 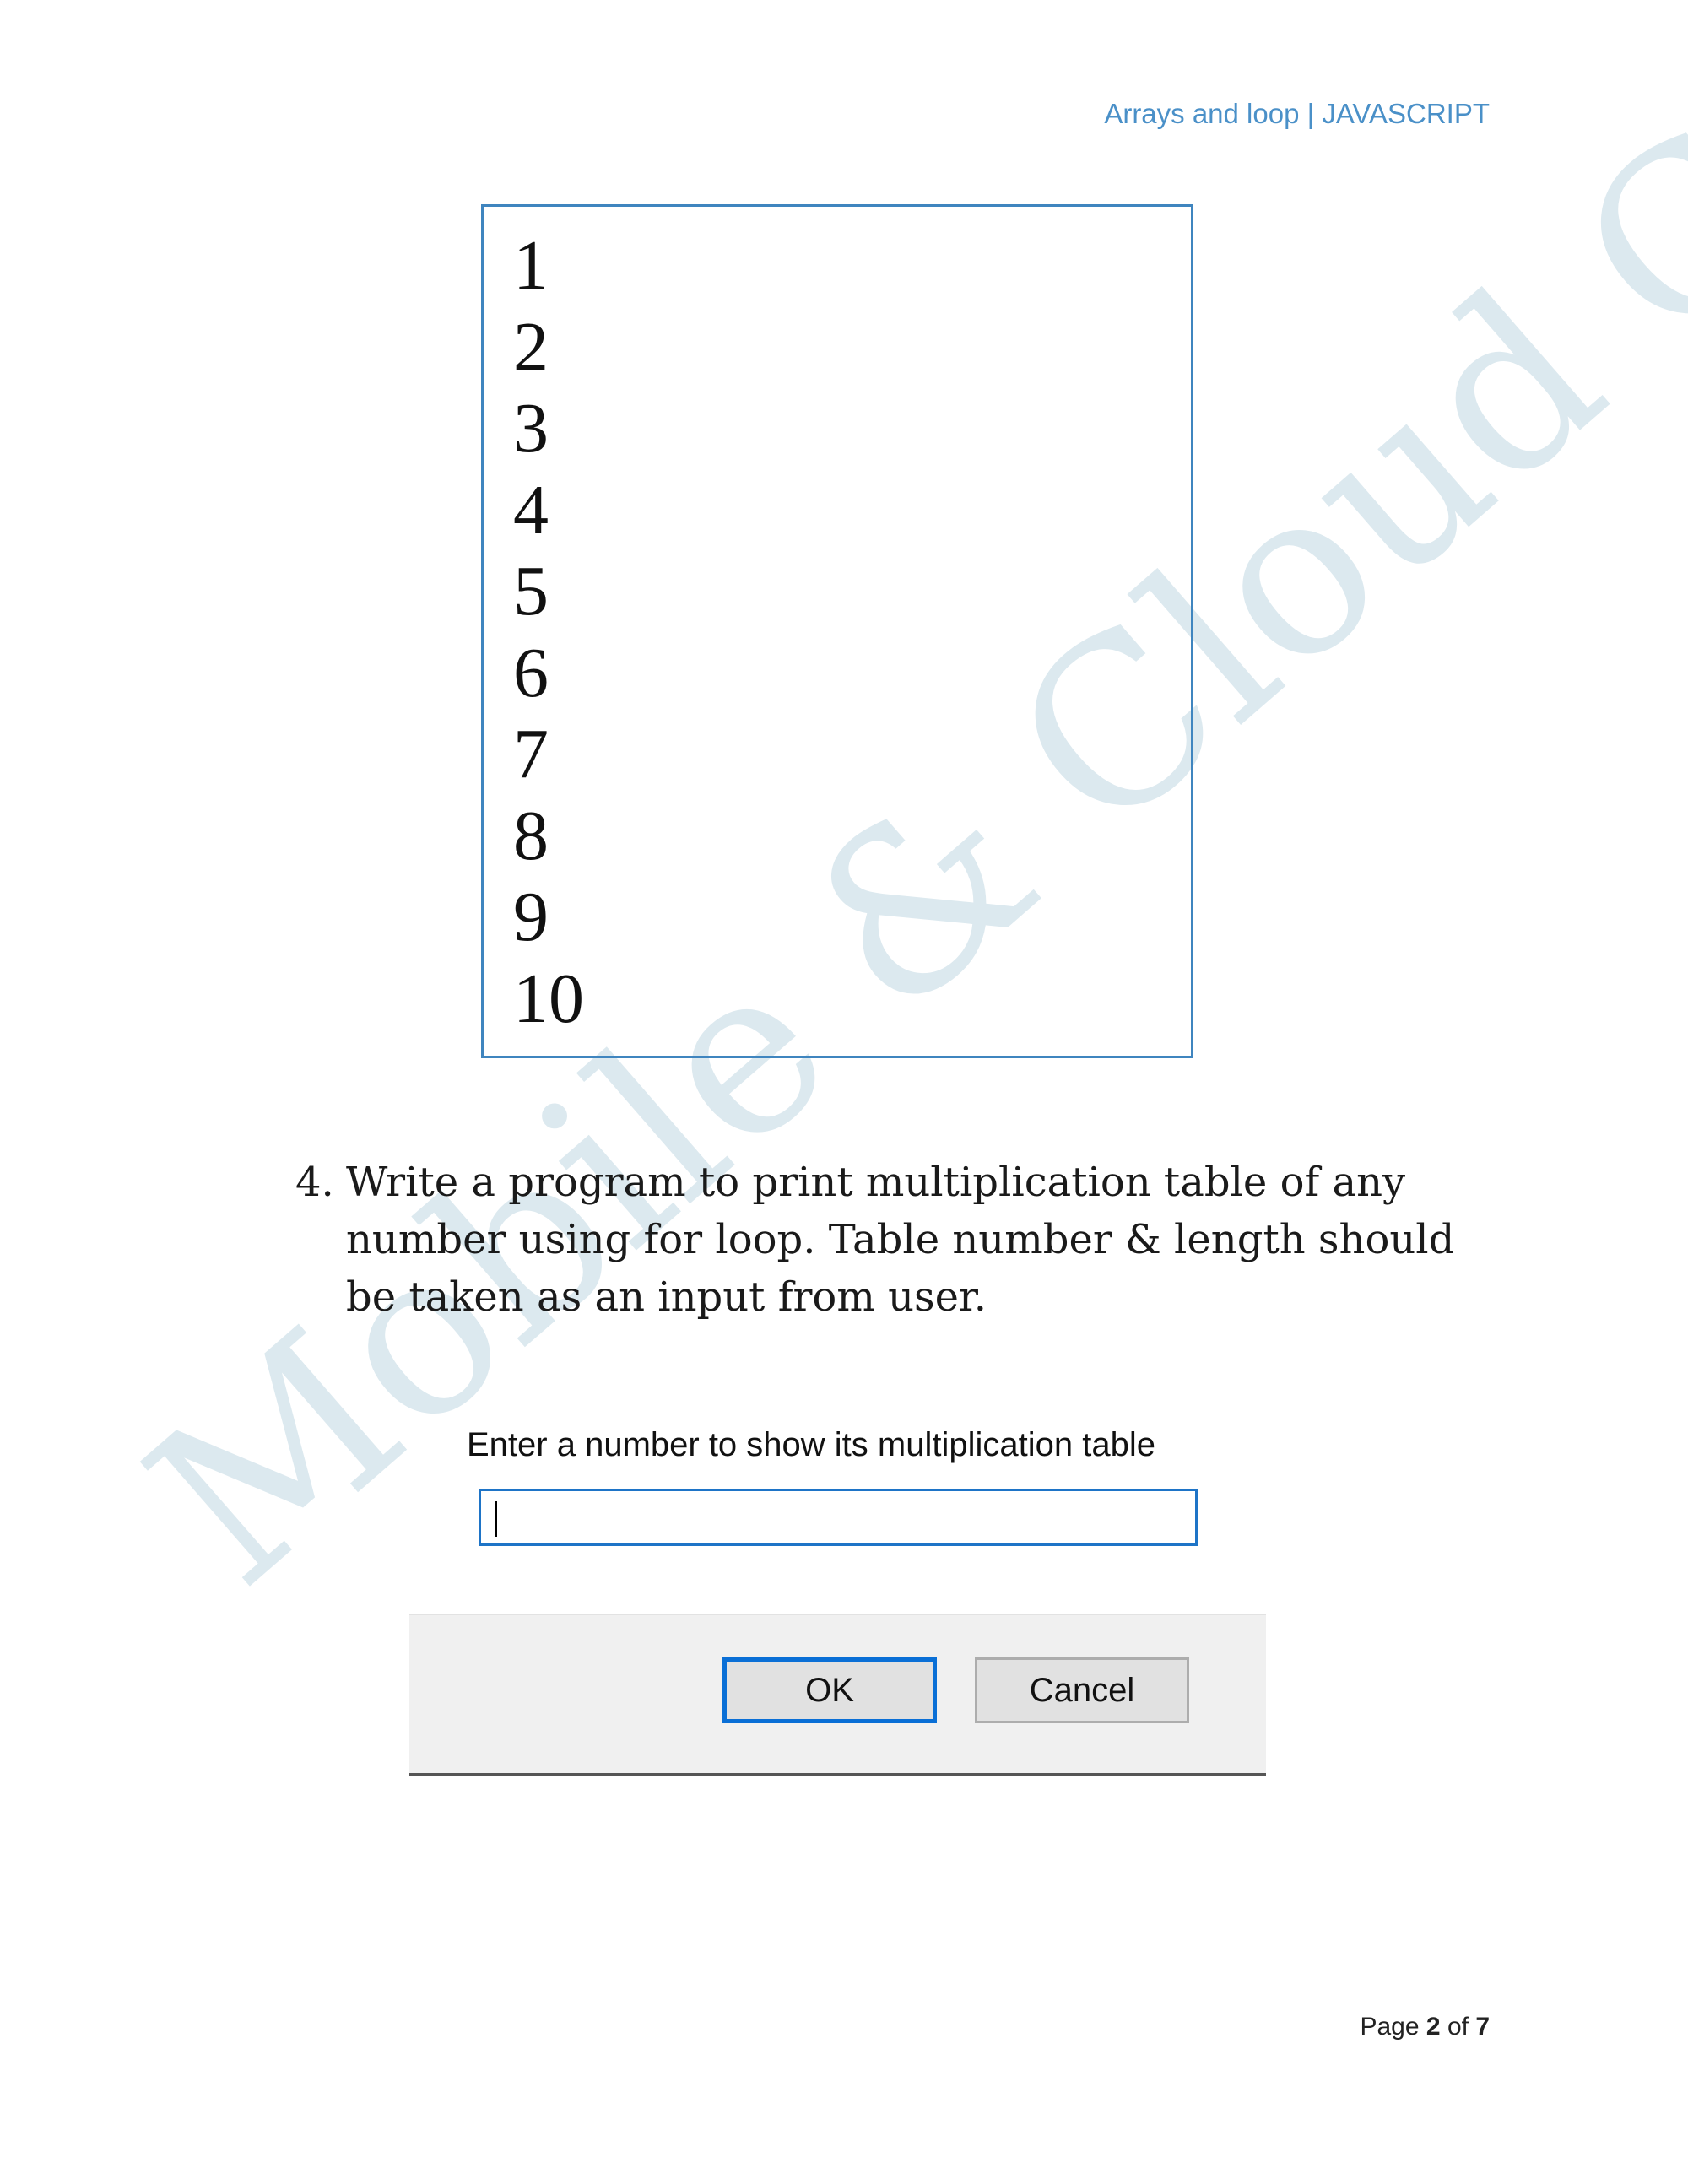 What do you see at coordinates (531, 754) in the screenshot?
I see `output-line: 7` at bounding box center [531, 754].